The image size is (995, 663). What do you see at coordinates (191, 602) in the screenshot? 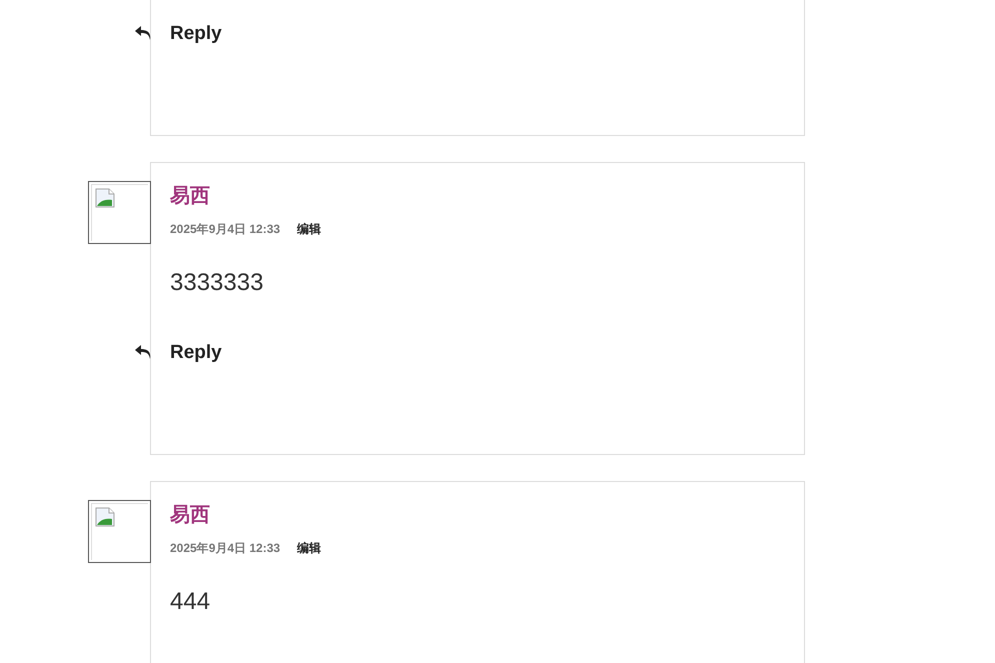
I see `comment-text: 444` at bounding box center [191, 602].